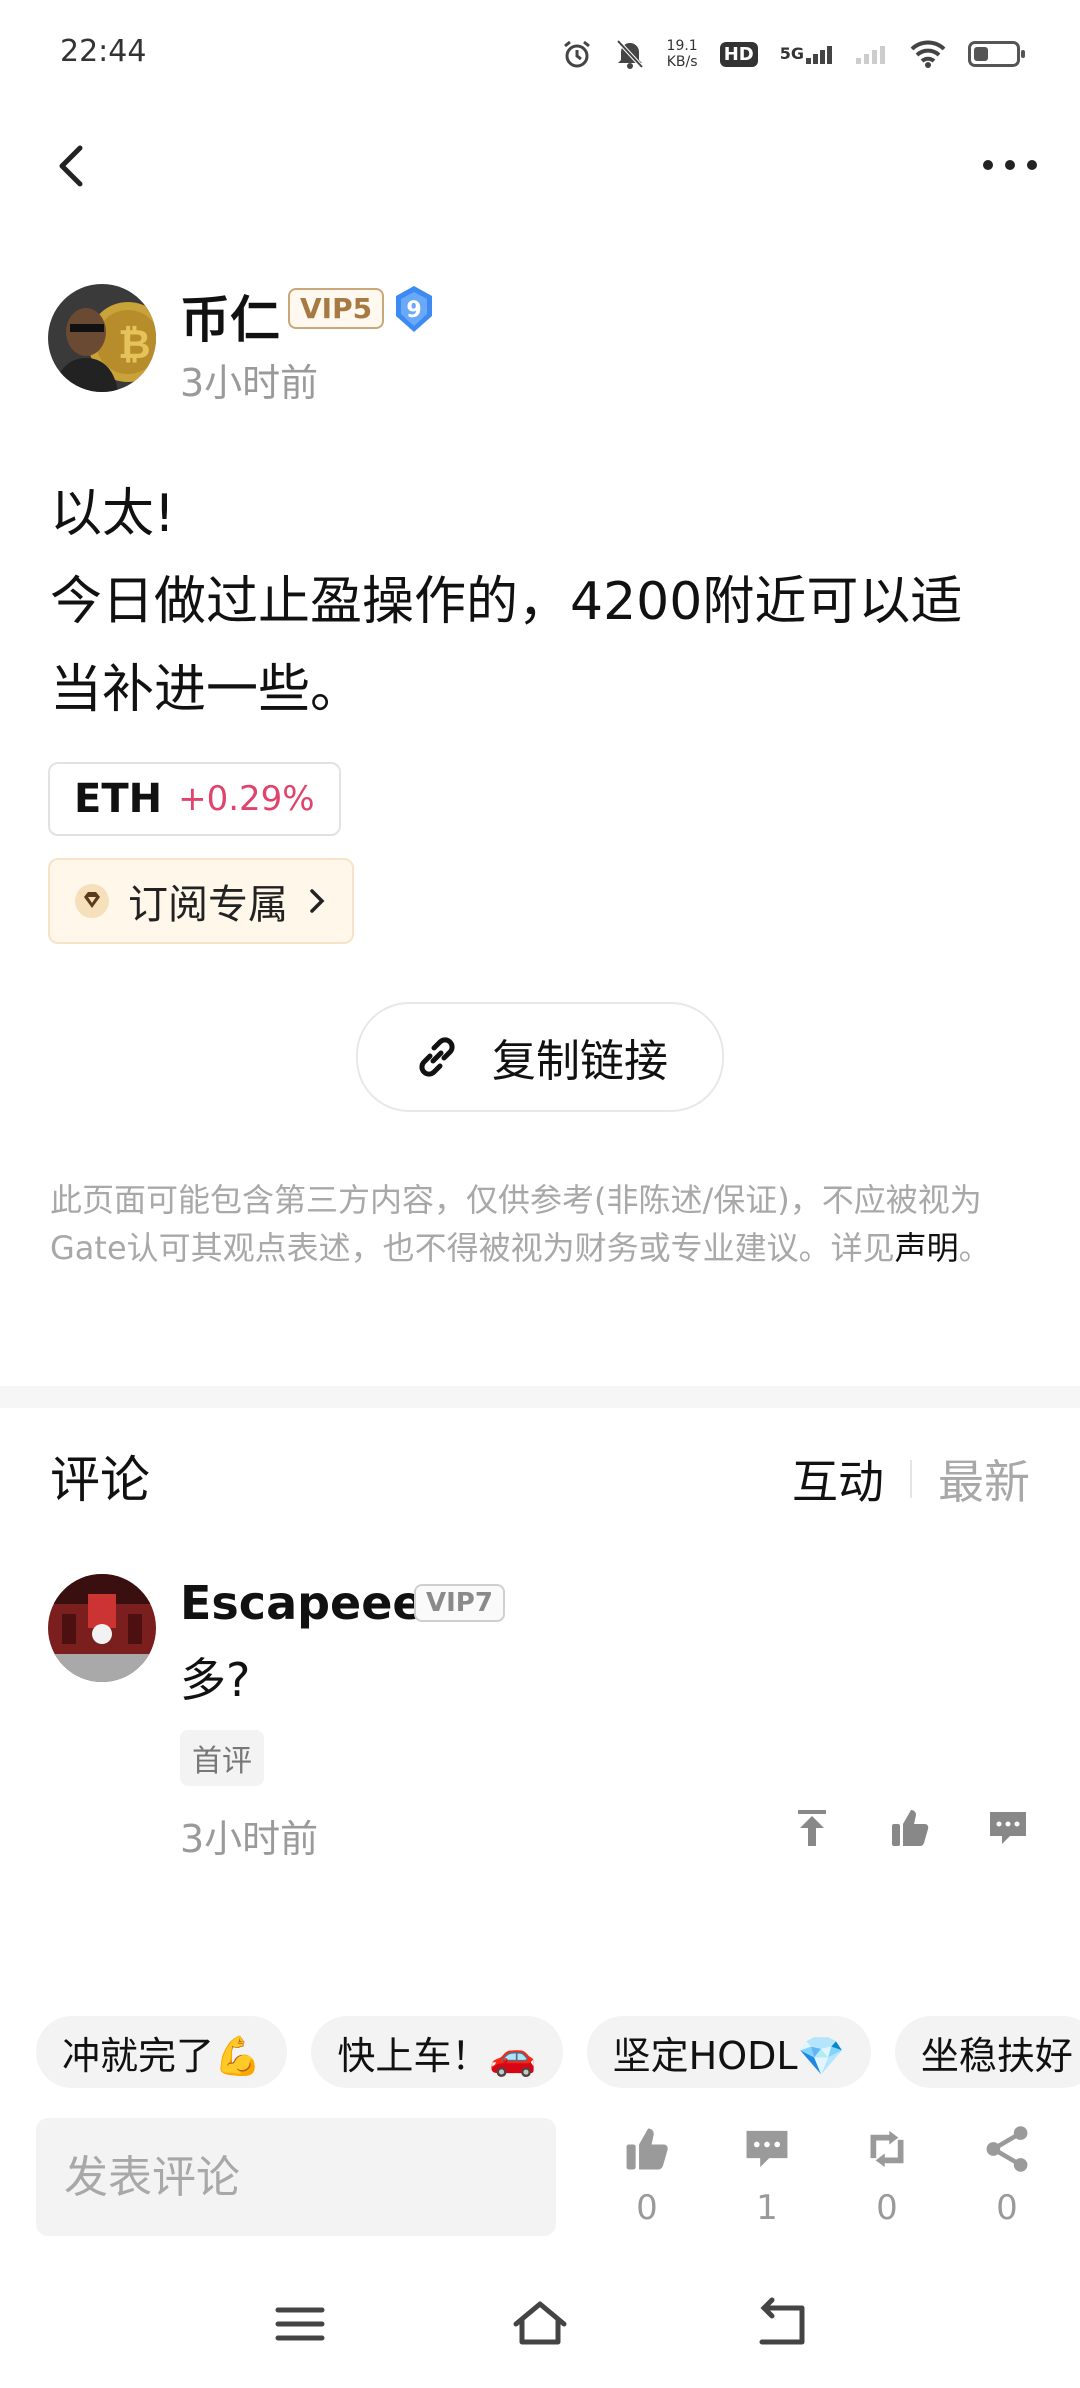 The image size is (1080, 2388). What do you see at coordinates (336, 308) in the screenshot?
I see `vip-badge: VIP5` at bounding box center [336, 308].